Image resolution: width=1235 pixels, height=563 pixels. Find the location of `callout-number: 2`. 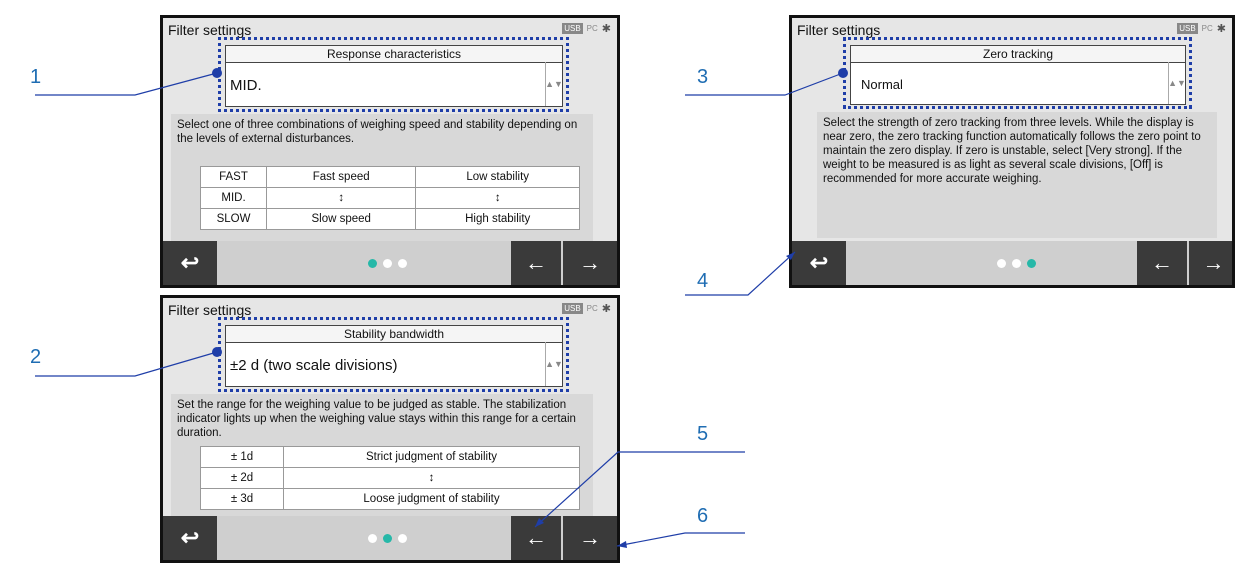

callout-number: 2 is located at coordinates (36, 357).